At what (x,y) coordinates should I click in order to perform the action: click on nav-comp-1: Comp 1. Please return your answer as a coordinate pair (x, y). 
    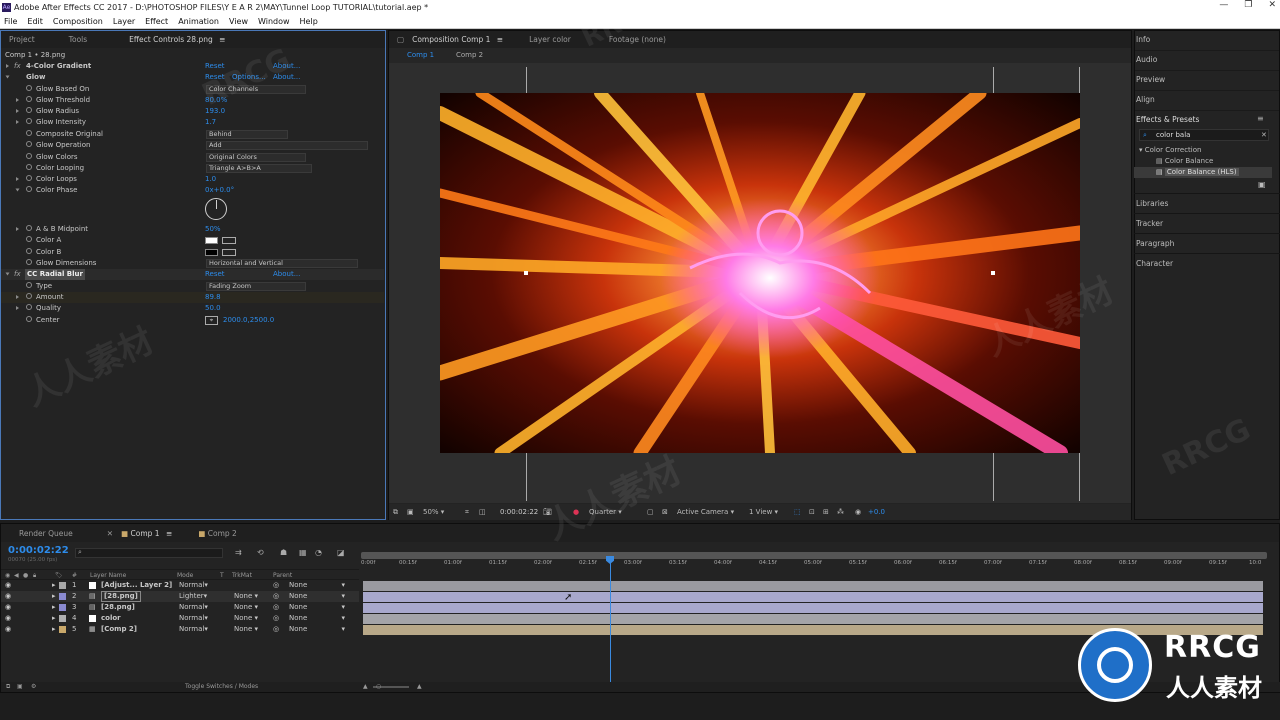
    Looking at the image, I should click on (420, 55).